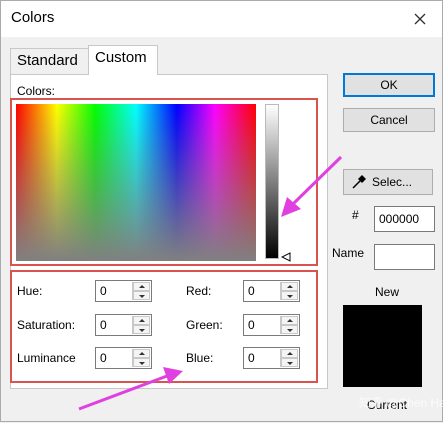 Image resolution: width=443 pixels, height=423 pixels. What do you see at coordinates (389, 85) in the screenshot?
I see `ok-button: OK` at bounding box center [389, 85].